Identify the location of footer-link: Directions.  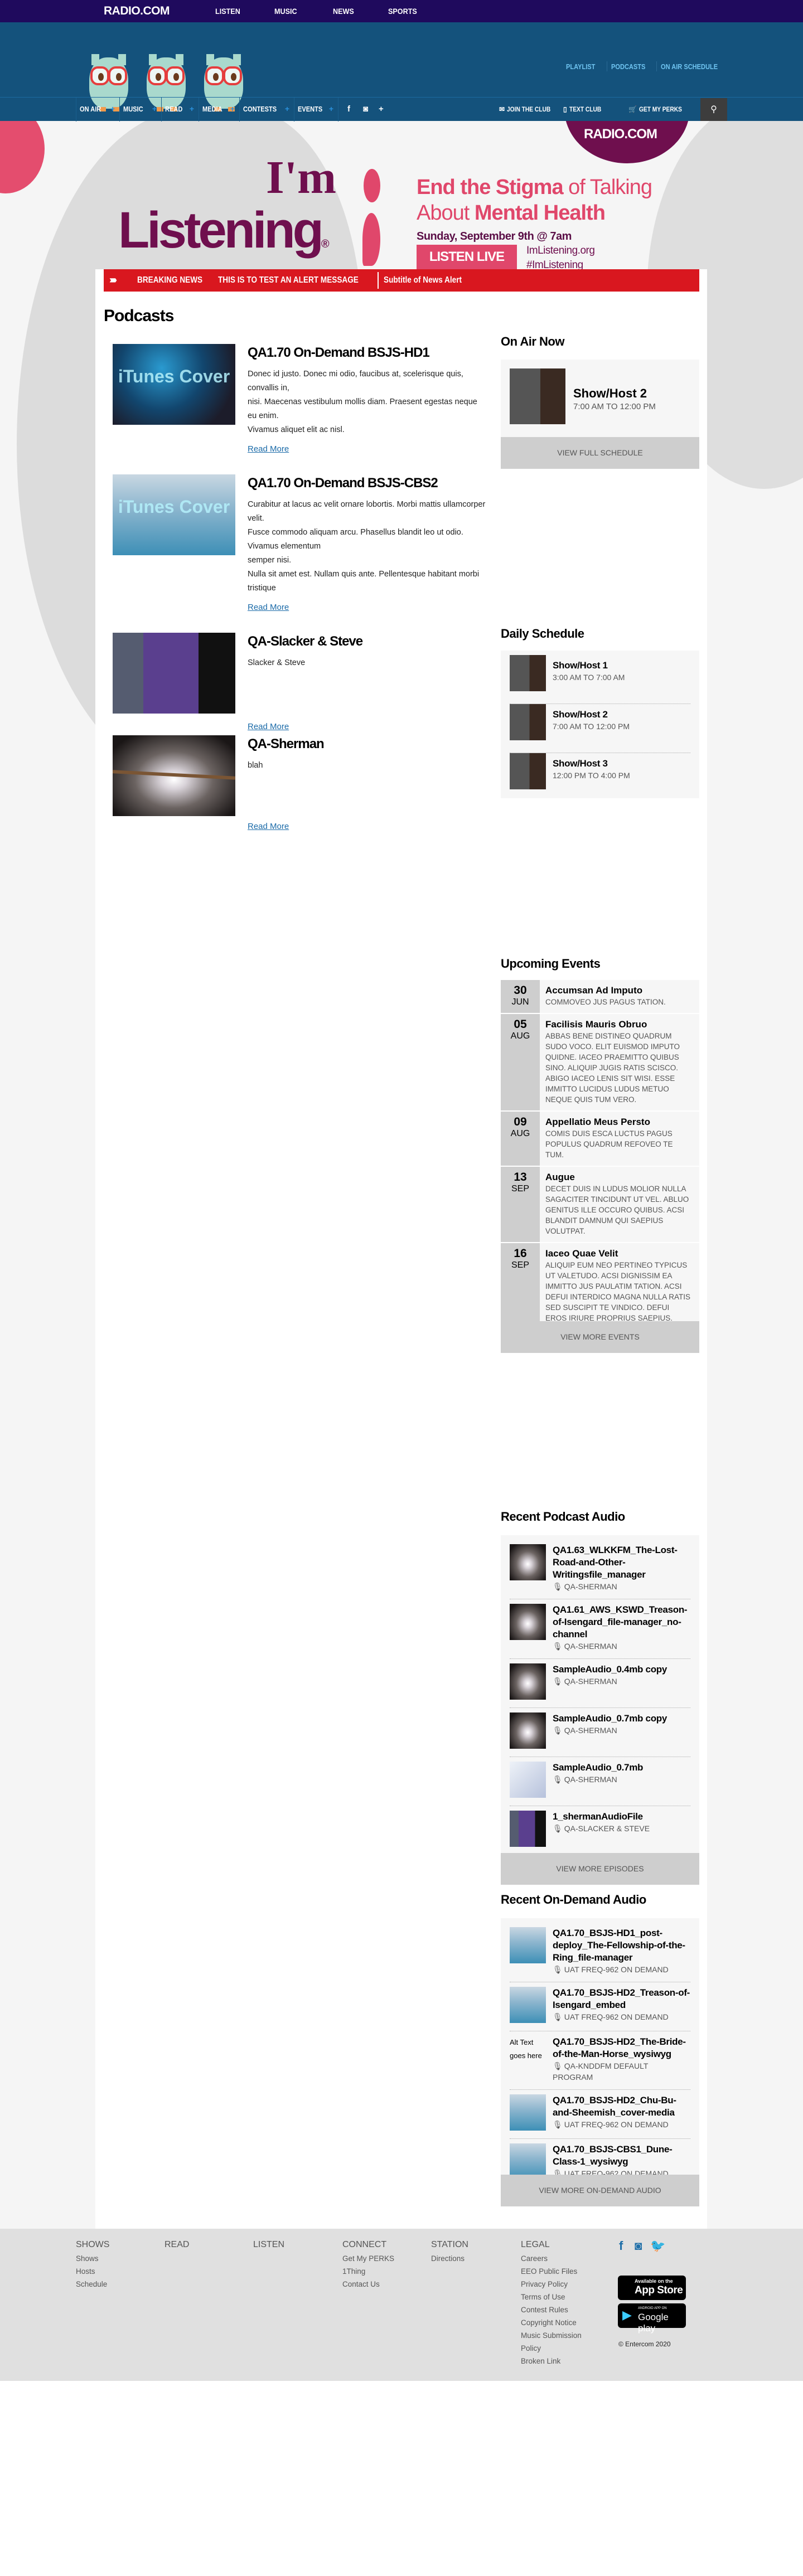
(464, 2258).